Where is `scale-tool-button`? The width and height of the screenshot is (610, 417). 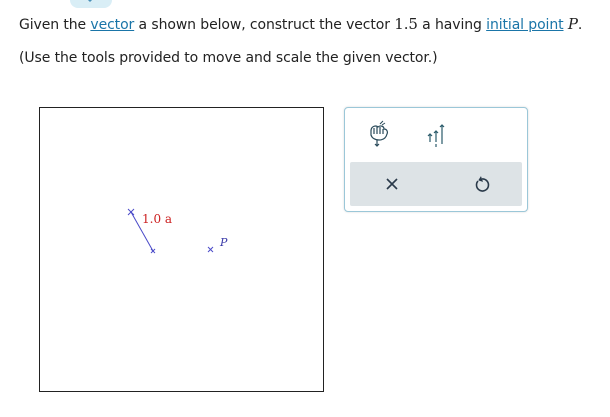 scale-tool-button is located at coordinates (437, 134).